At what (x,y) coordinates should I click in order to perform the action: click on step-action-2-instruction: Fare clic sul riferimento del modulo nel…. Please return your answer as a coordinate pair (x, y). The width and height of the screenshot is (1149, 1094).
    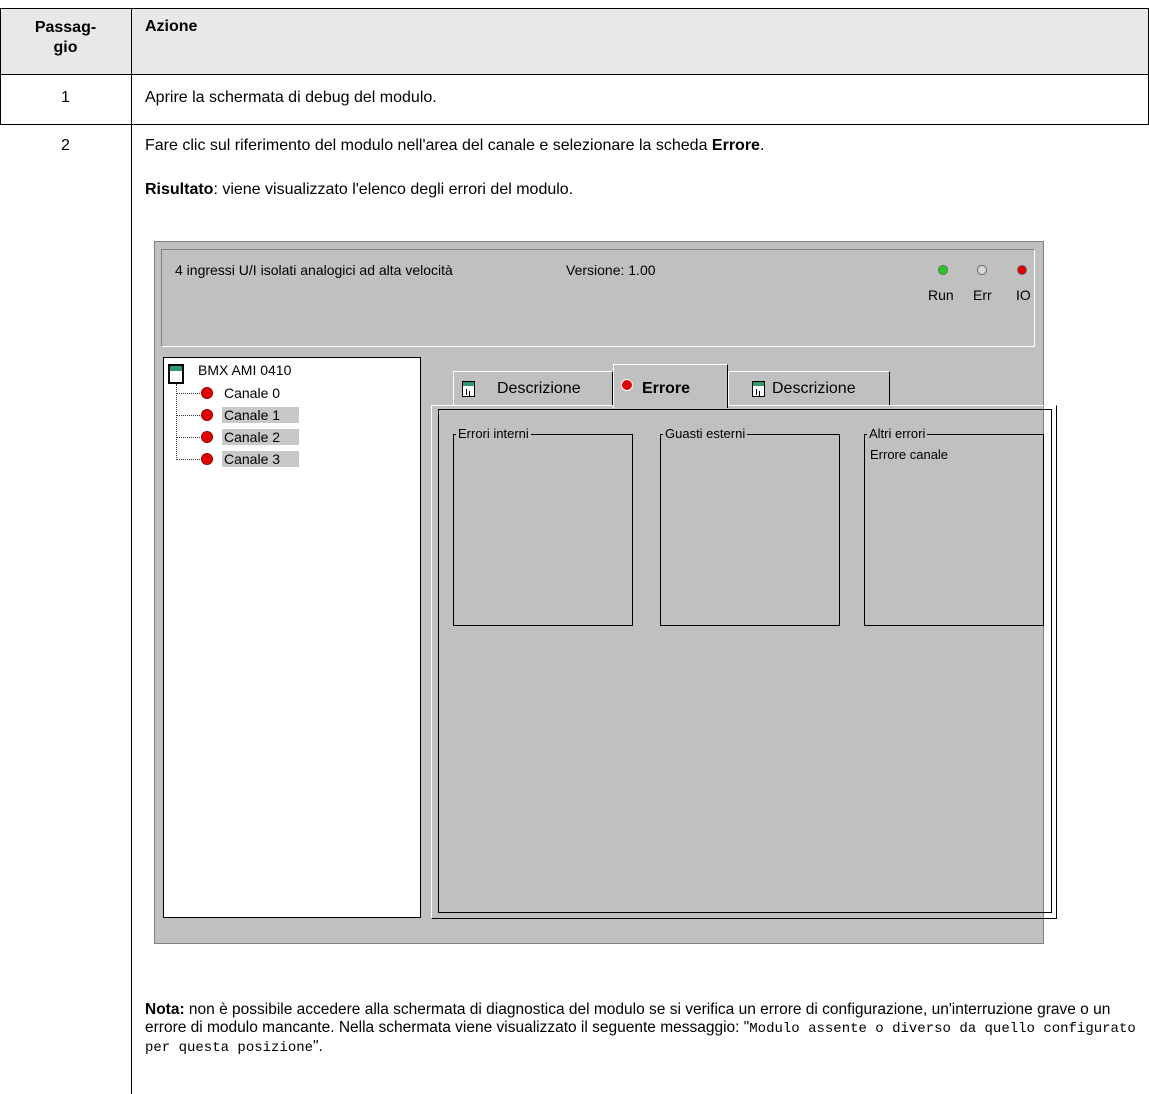
    Looking at the image, I should click on (454, 146).